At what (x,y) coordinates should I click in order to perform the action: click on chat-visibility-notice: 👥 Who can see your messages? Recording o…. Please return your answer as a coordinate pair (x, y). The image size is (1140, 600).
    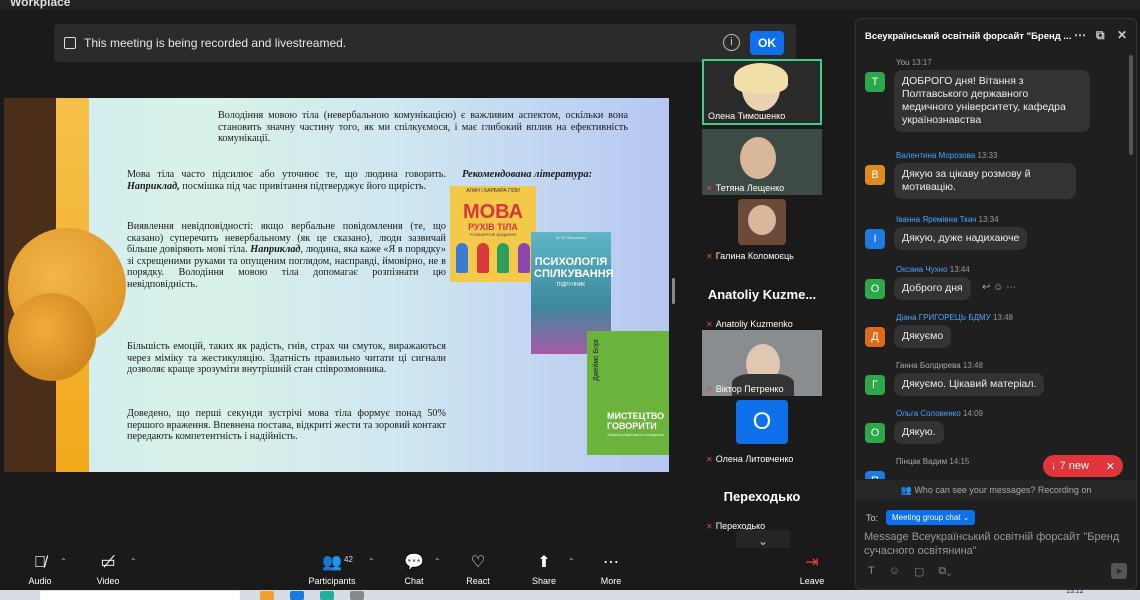
    Looking at the image, I should click on (996, 490).